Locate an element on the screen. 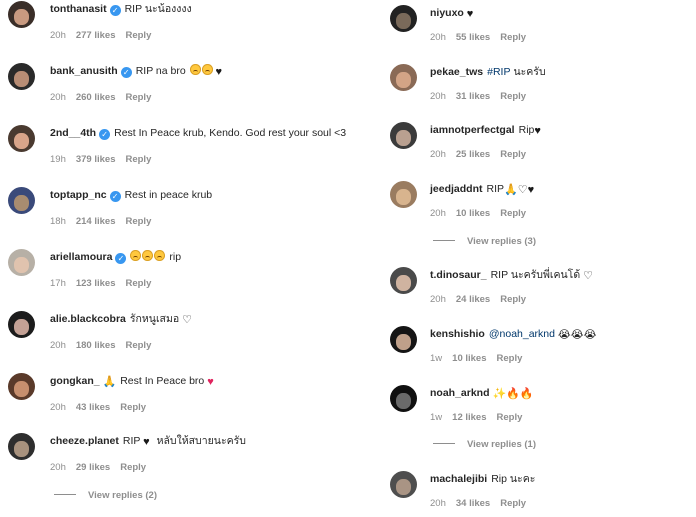  comment-username: iamnotperfectgal is located at coordinates (472, 130).